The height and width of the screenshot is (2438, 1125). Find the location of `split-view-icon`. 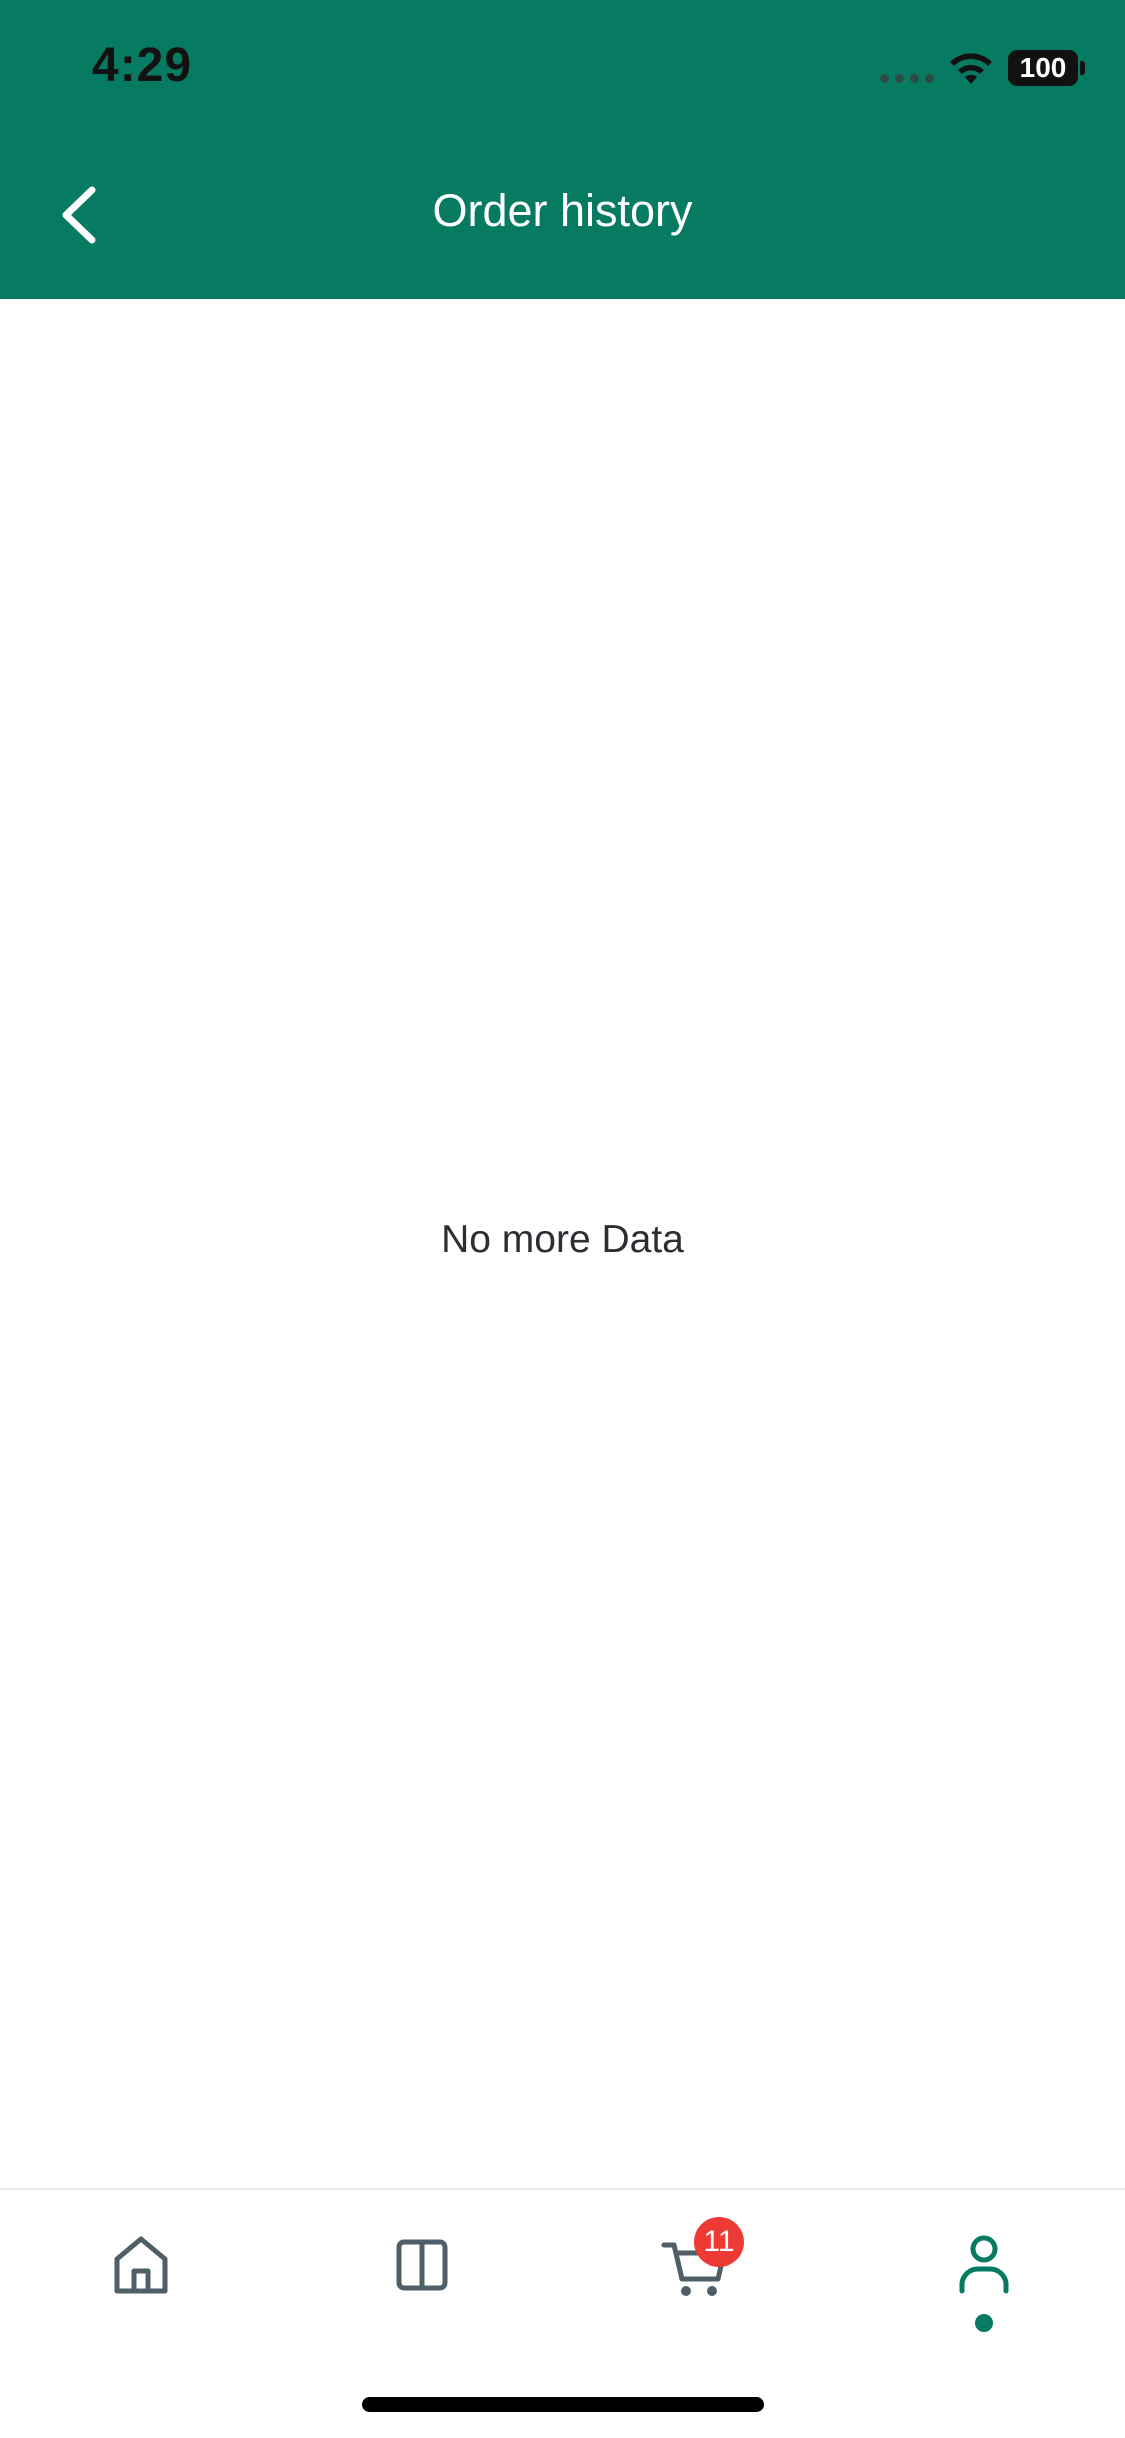

split-view-icon is located at coordinates (422, 2265).